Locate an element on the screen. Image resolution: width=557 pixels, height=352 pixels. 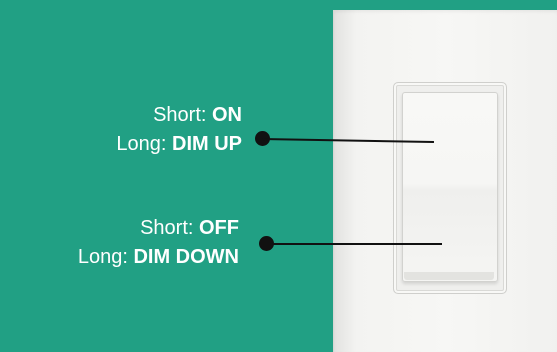
rocker-switch is located at coordinates (450, 187).